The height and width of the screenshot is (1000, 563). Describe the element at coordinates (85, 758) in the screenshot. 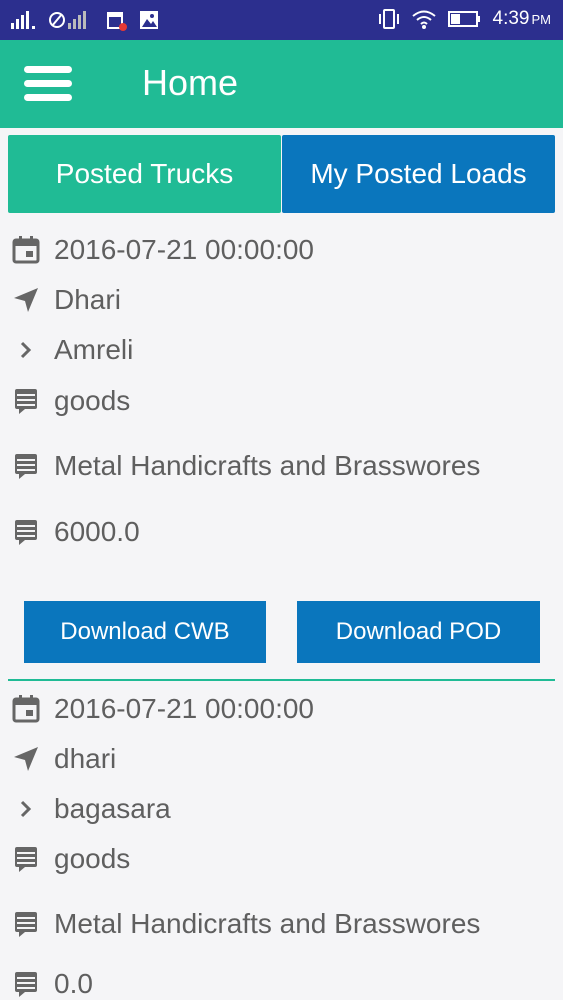

I see `load-from-text: dhari` at that location.